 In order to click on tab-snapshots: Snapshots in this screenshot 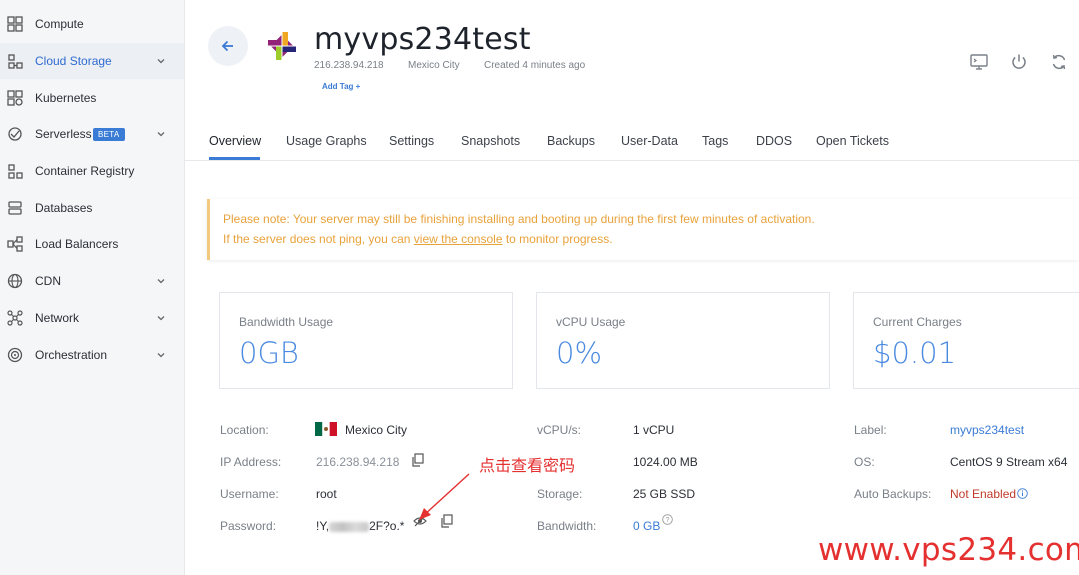, I will do `click(490, 141)`.